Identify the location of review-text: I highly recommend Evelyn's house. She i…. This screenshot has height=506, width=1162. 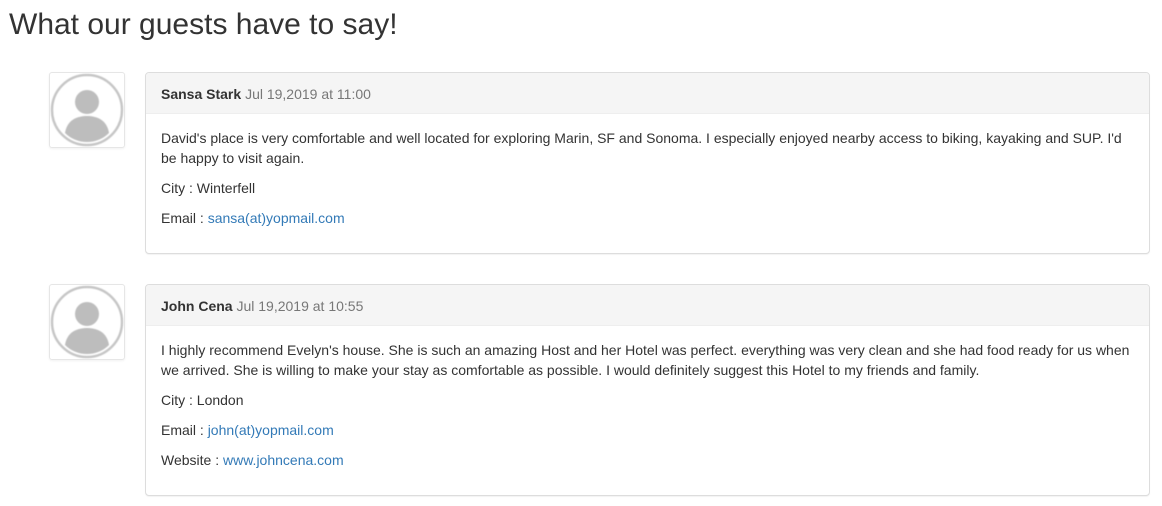
(645, 360).